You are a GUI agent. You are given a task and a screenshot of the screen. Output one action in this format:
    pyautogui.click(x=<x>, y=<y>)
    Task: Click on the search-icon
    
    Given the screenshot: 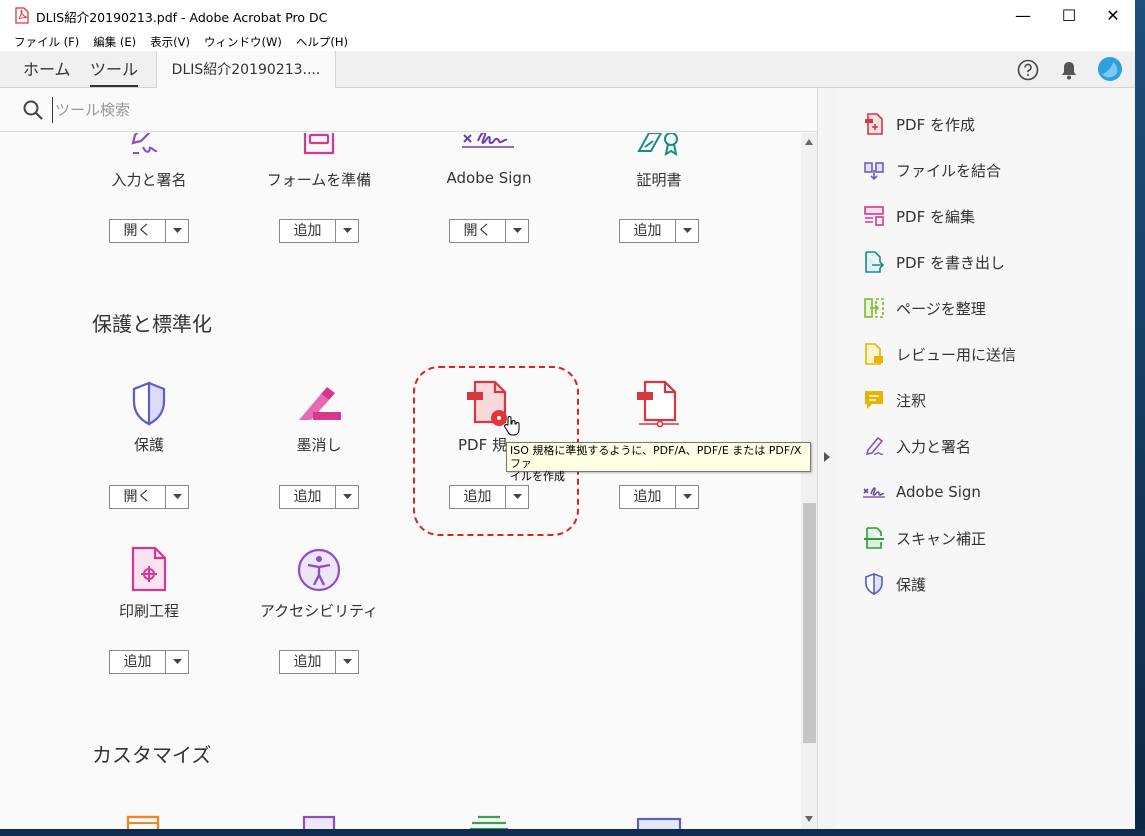 What is the action you would take?
    pyautogui.click(x=33, y=110)
    